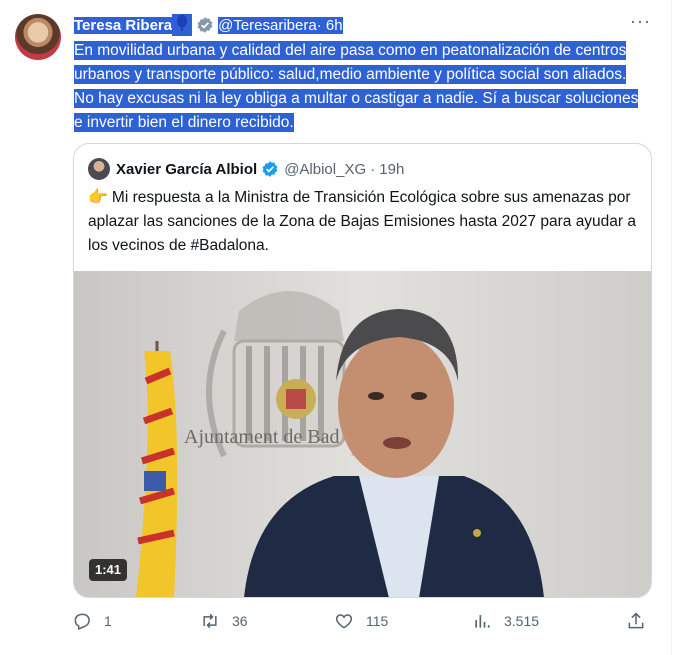 The width and height of the screenshot is (690, 655). I want to click on quoted-author-name: Xavier García Albiol, so click(186, 169).